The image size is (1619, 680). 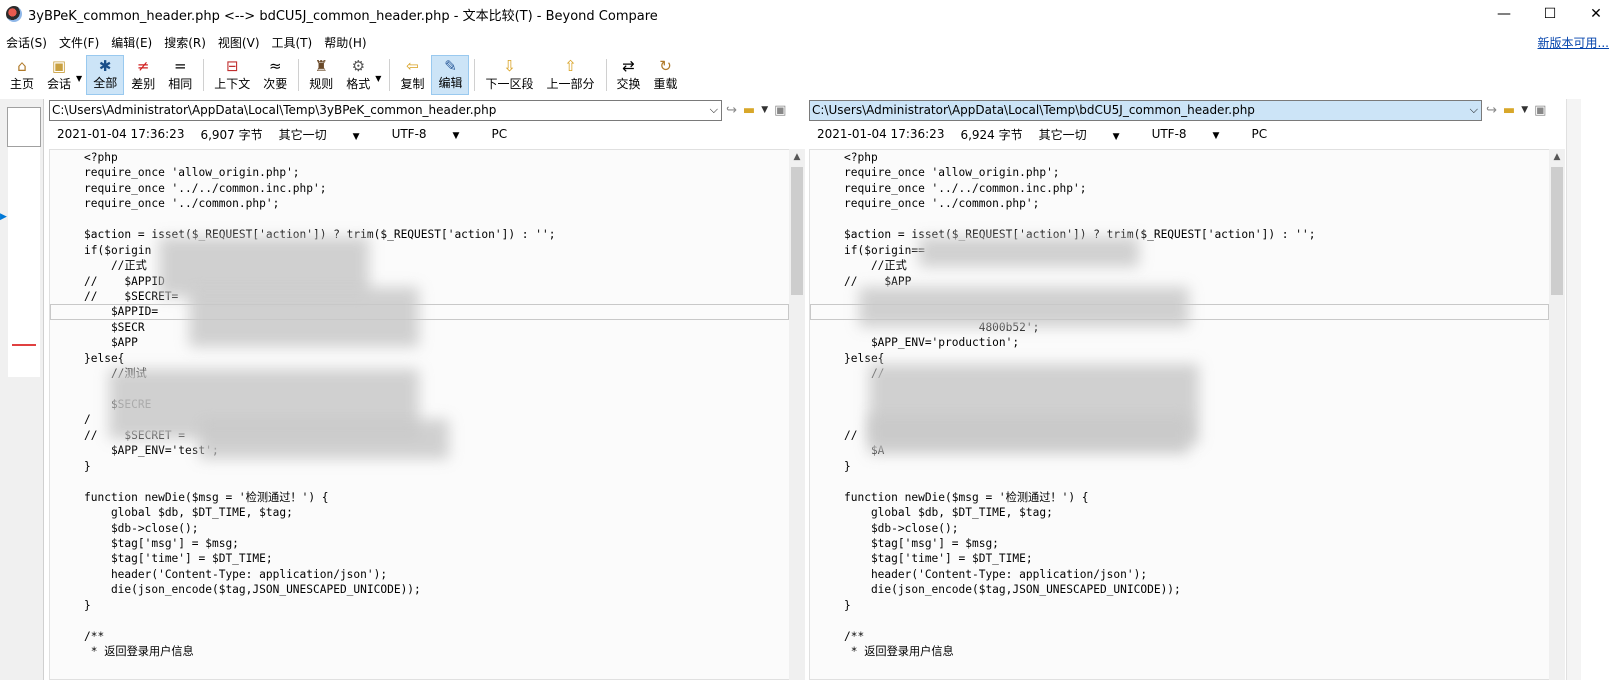 I want to click on swap-button: ⇄ 交换, so click(x=629, y=75).